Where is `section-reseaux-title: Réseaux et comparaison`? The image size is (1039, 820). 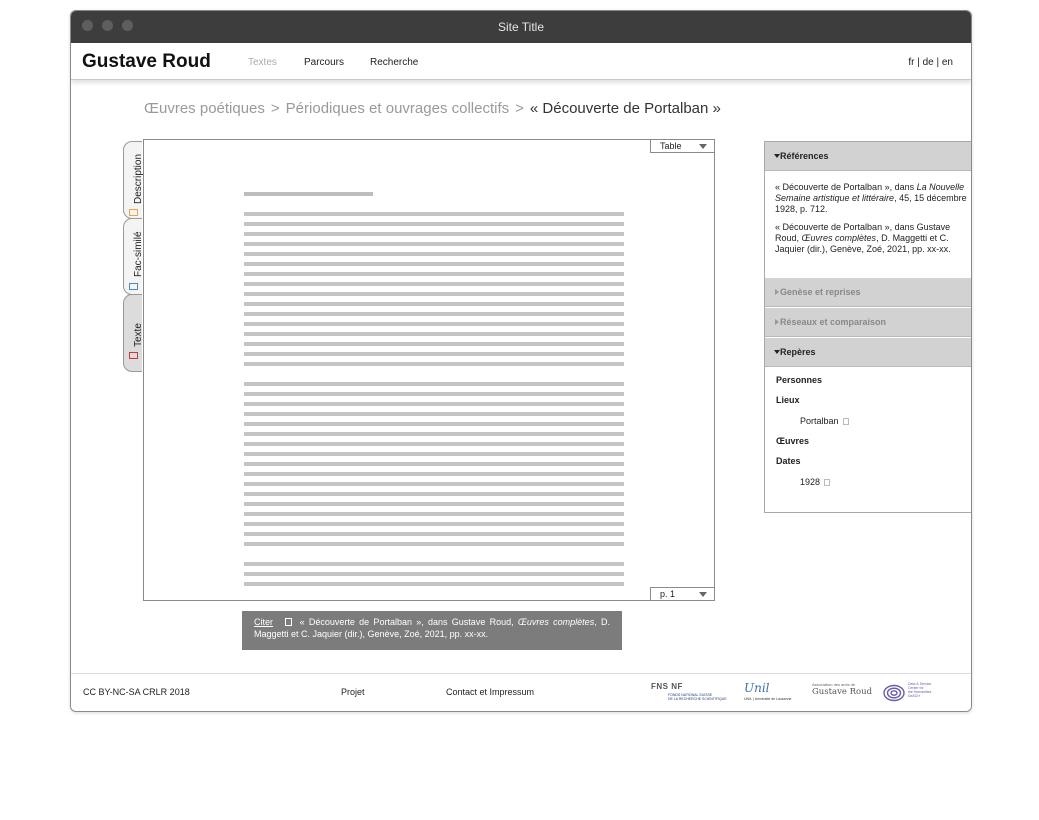
section-reseaux-title: Réseaux et comparaison is located at coordinates (833, 322).